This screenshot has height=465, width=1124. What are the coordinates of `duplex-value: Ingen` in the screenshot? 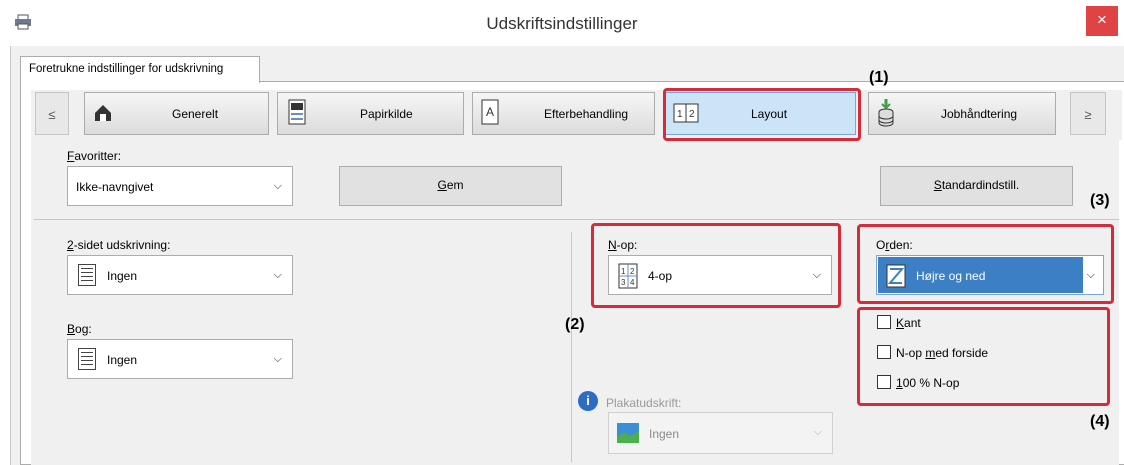 It's located at (122, 276).